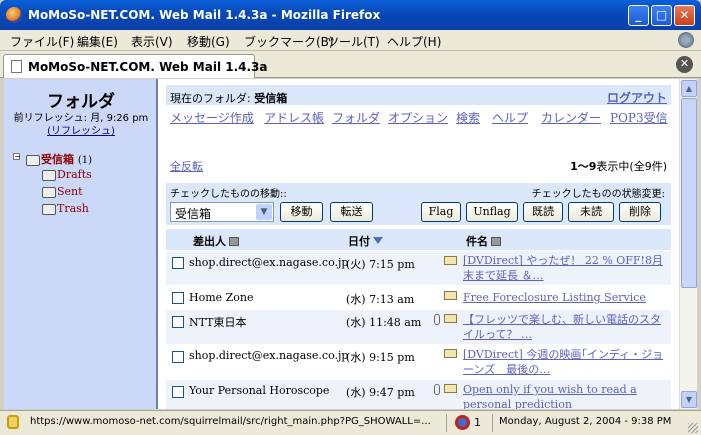 This screenshot has height=435, width=701. What do you see at coordinates (462, 422) in the screenshot?
I see `popup-blocked-icon` at bounding box center [462, 422].